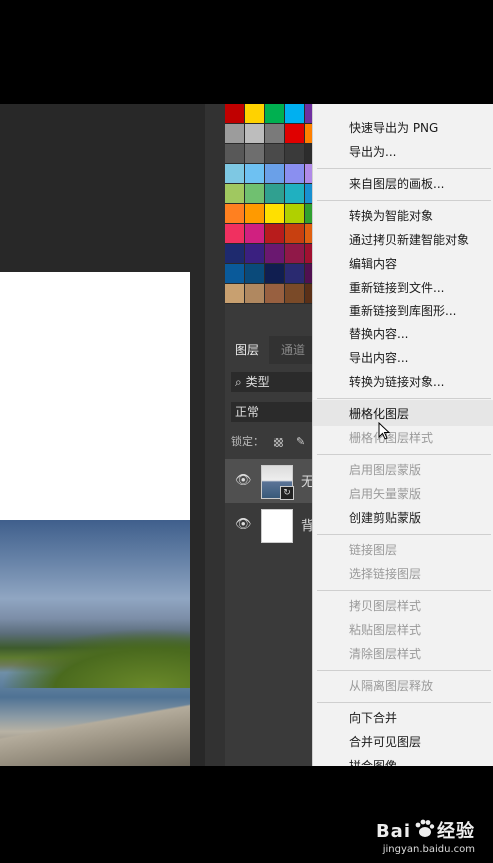 This screenshot has height=863, width=493. Describe the element at coordinates (393, 128) in the screenshot. I see `menu-item-quick-export-png: 快速导出为 PNG` at that location.